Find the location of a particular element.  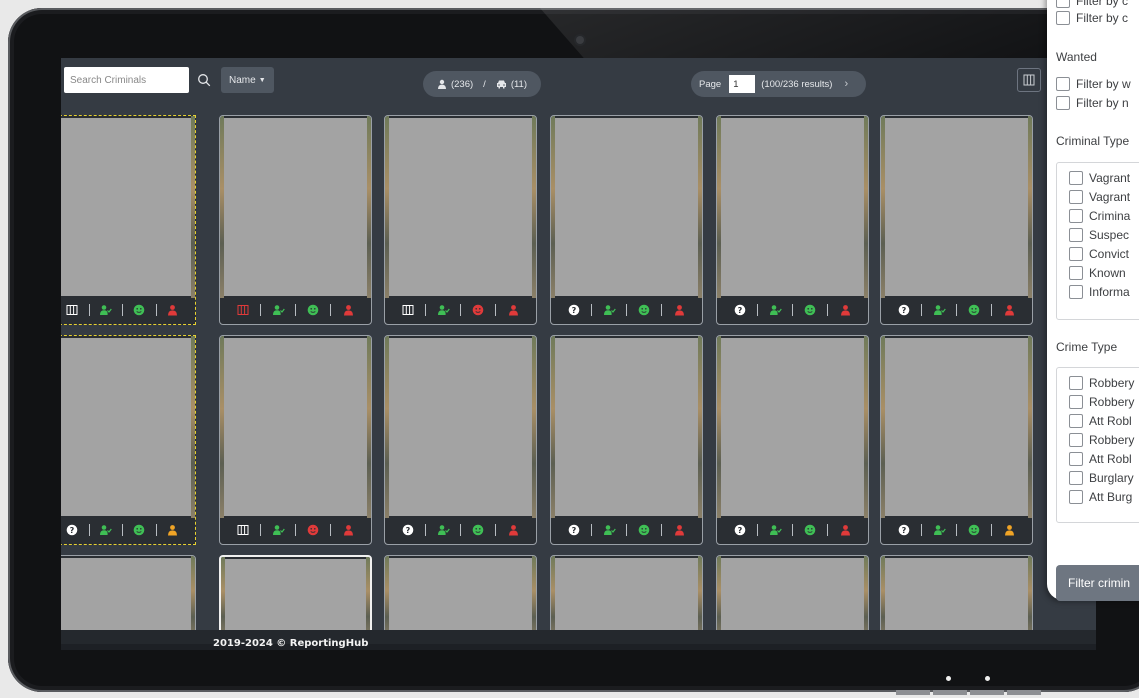

filter-row: Filter by n is located at coordinates (1092, 103).